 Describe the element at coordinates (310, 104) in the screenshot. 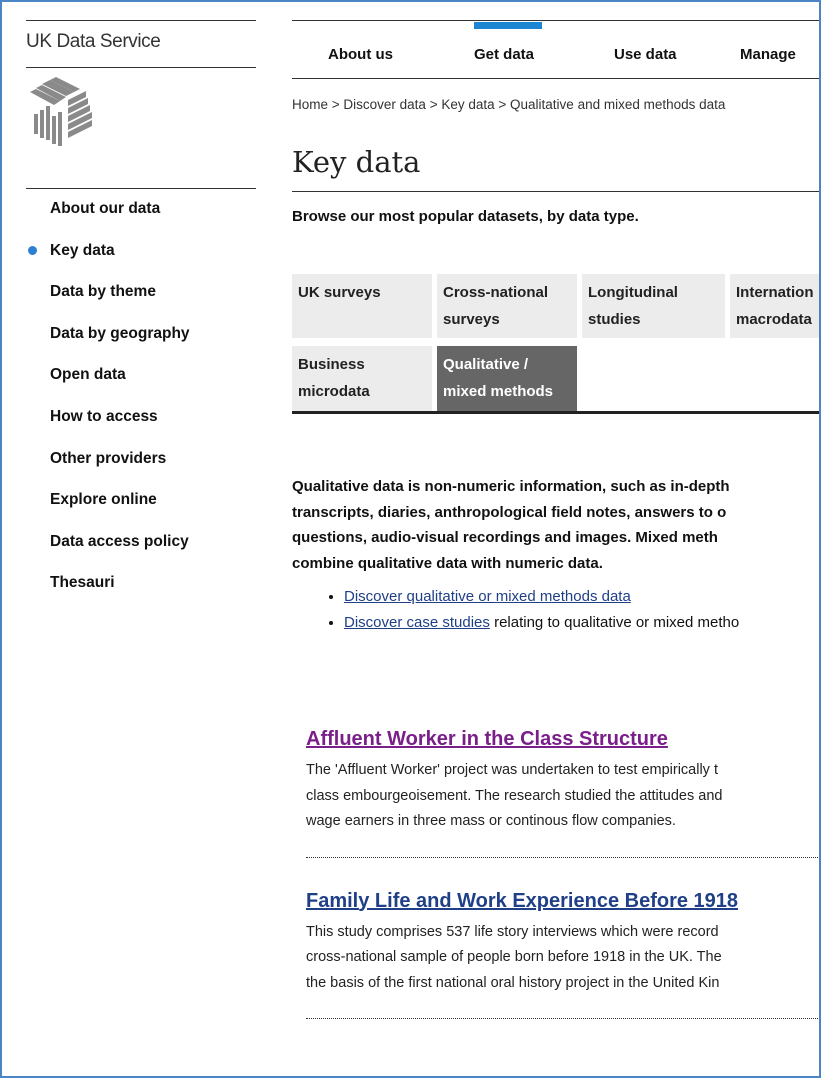

I see `breadcrumb-link: Home` at that location.